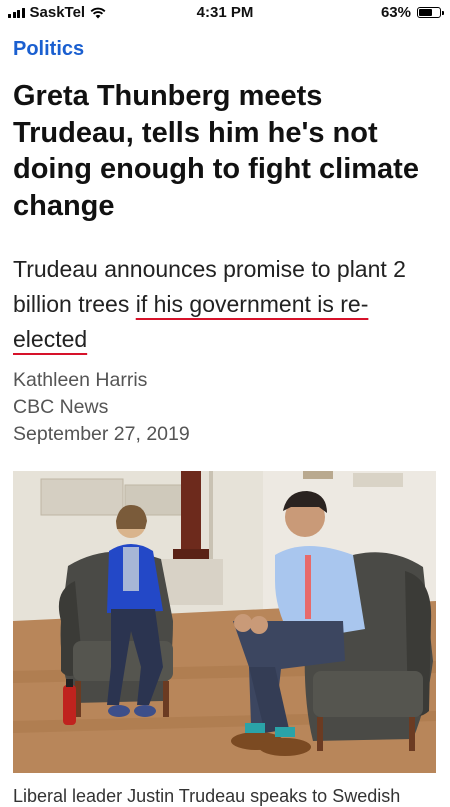  I want to click on outlet-name: CBC News, so click(61, 407).